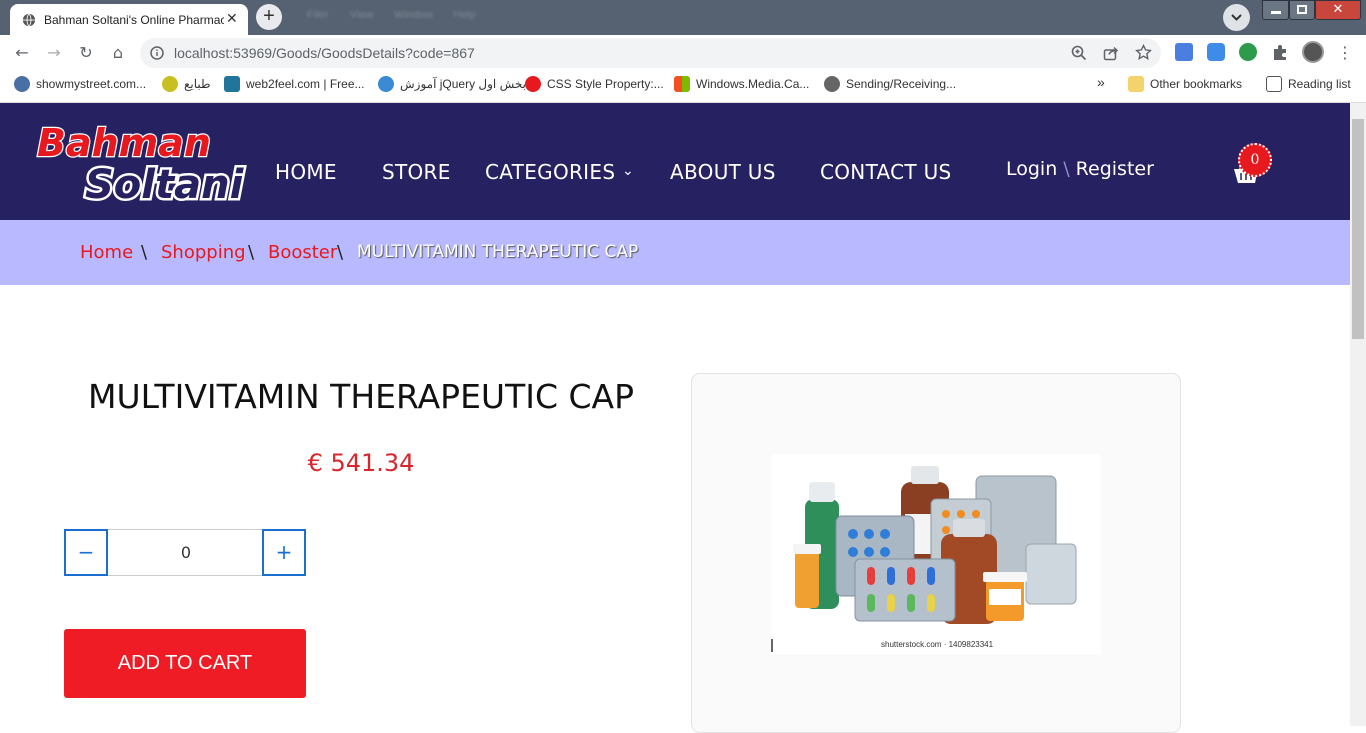 The height and width of the screenshot is (733, 1366). I want to click on blurred-menu-item: Window, so click(414, 15).